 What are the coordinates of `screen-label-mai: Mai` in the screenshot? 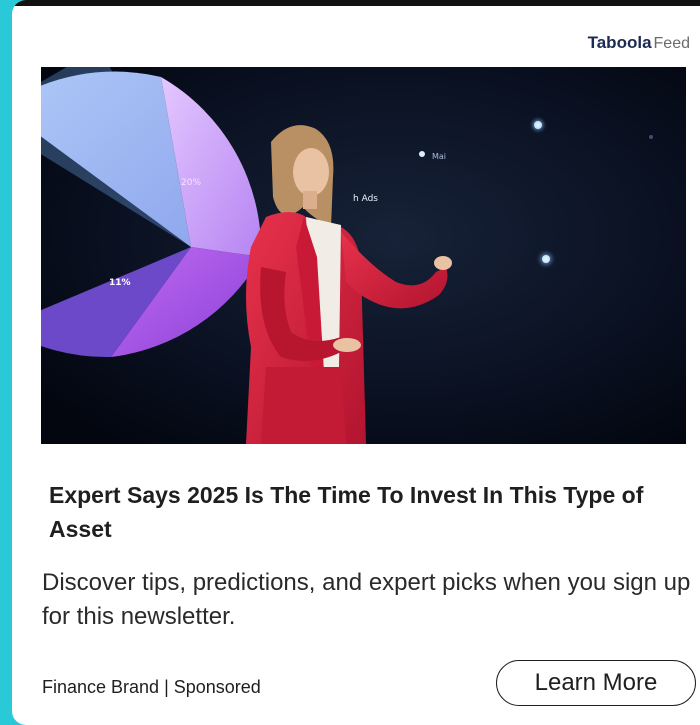 It's located at (439, 156).